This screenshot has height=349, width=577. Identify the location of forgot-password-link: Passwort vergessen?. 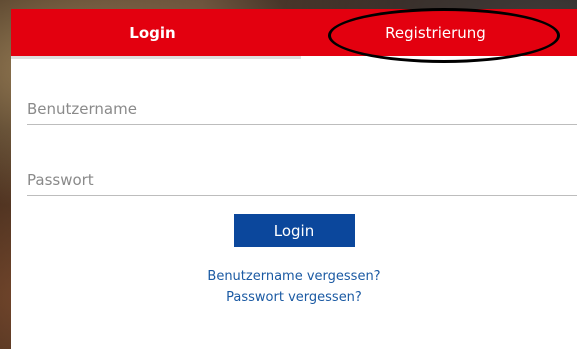
(294, 297).